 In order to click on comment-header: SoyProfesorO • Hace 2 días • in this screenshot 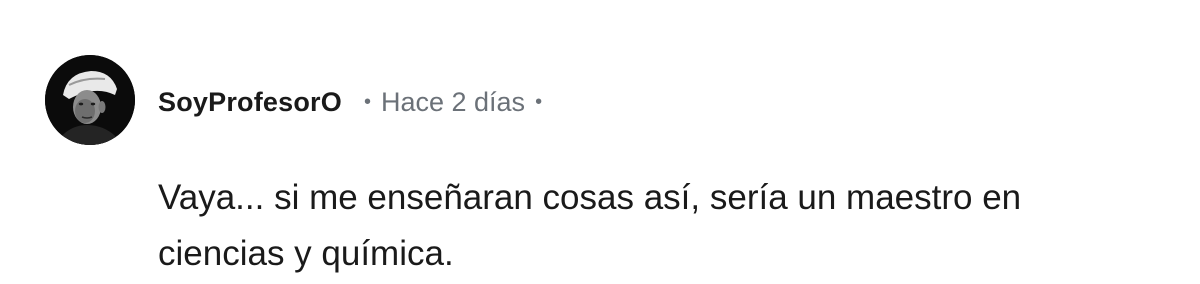, I will do `click(350, 102)`.